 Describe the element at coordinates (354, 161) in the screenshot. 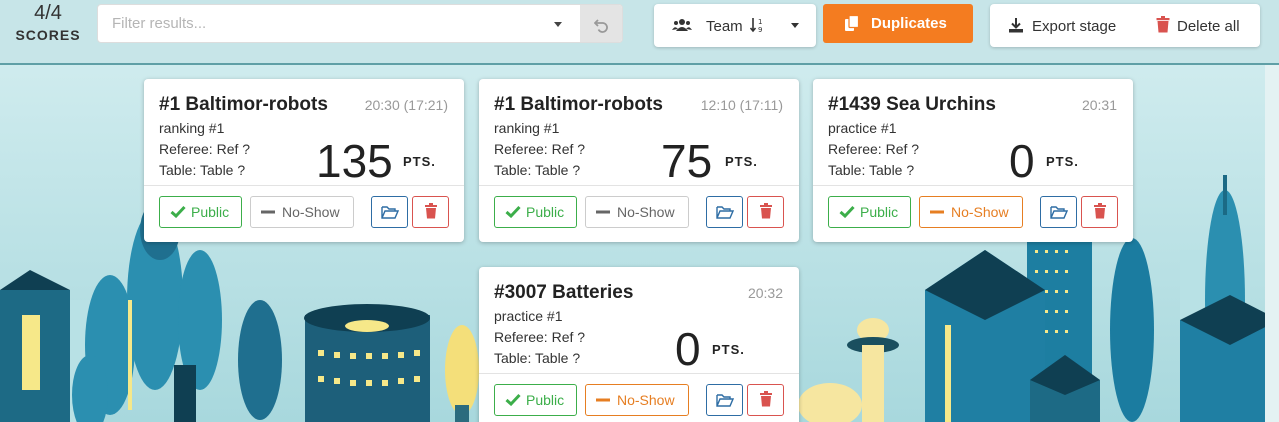

I see `score-value: 135` at that location.